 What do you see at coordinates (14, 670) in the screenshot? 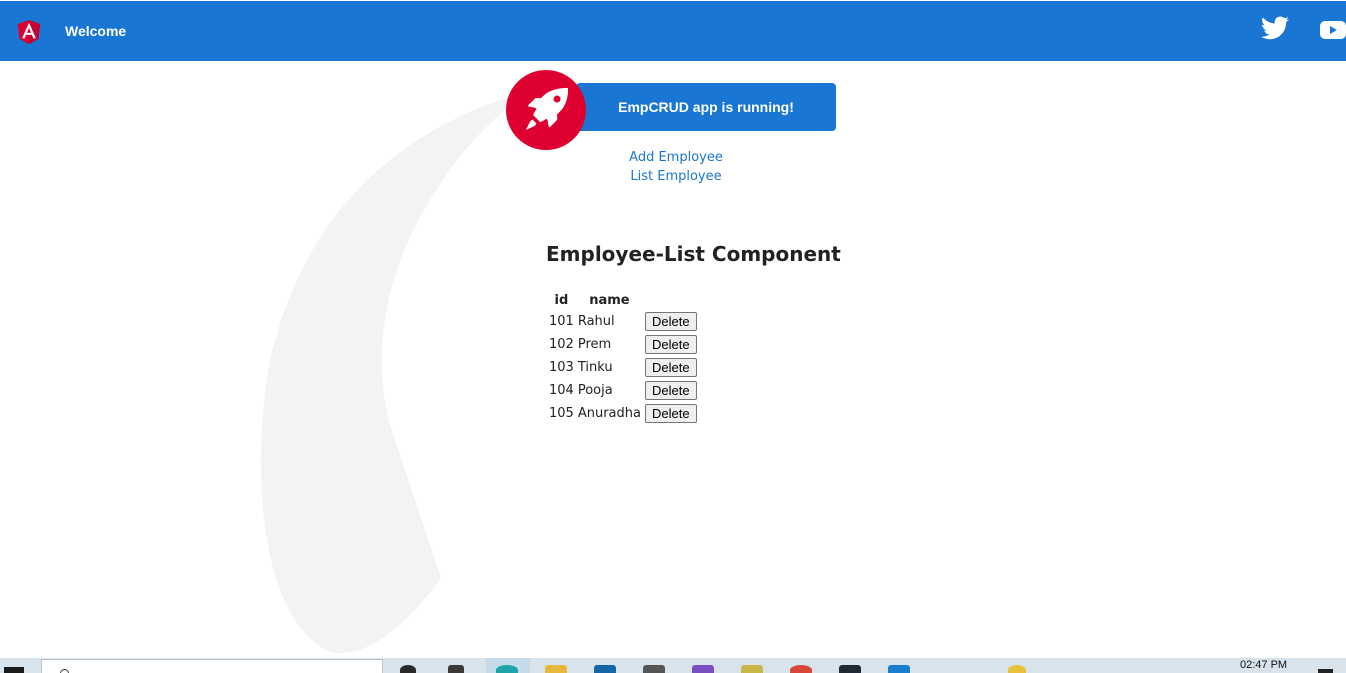
I see `start-menu-icon` at bounding box center [14, 670].